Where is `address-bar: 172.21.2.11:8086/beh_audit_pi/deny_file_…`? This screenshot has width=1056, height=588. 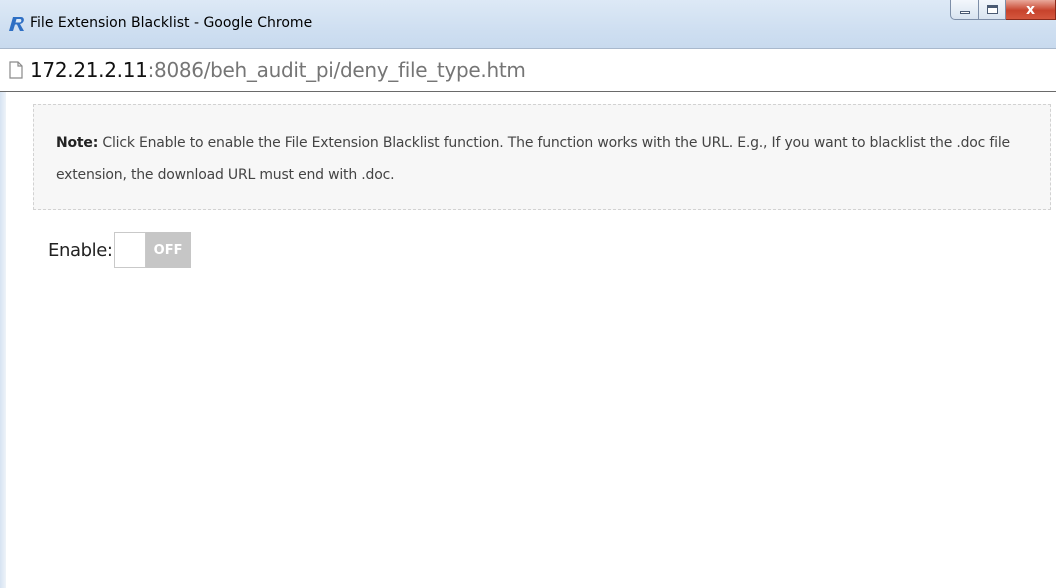
address-bar: 172.21.2.11:8086/beh_audit_pi/deny_file_… is located at coordinates (528, 70).